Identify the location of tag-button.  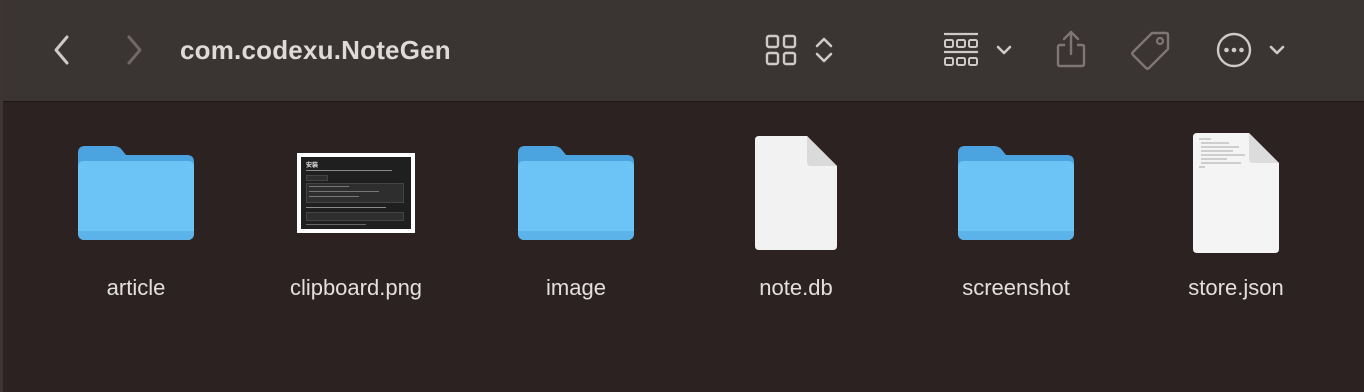
(1151, 49).